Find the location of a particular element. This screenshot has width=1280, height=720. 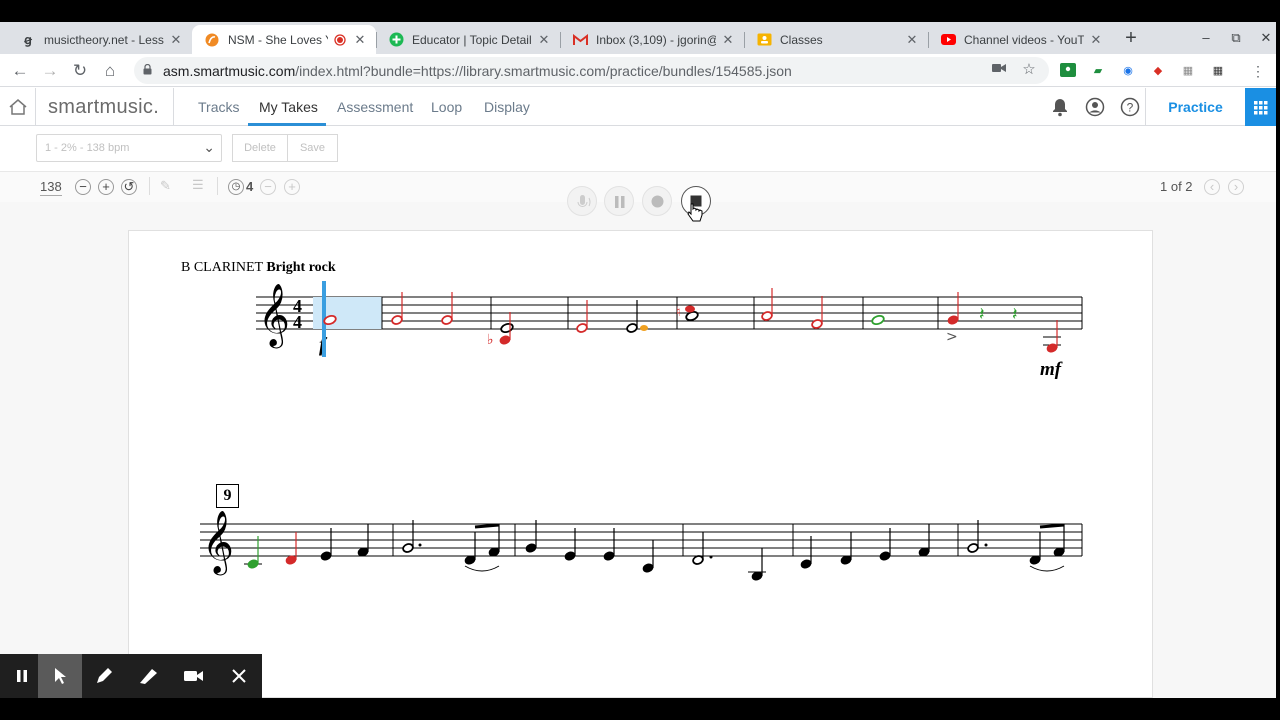

pause-icon is located at coordinates (22, 676).